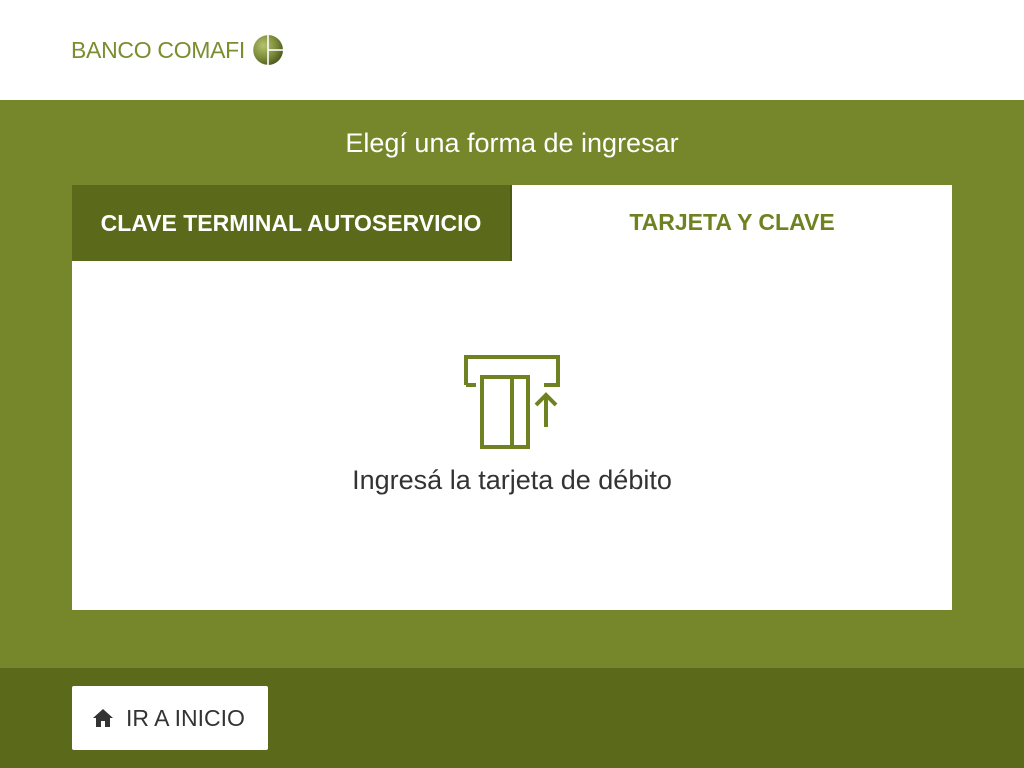 This screenshot has width=1024, height=768. Describe the element at coordinates (512, 50) in the screenshot. I see `header: BANCO COMAFI` at that location.